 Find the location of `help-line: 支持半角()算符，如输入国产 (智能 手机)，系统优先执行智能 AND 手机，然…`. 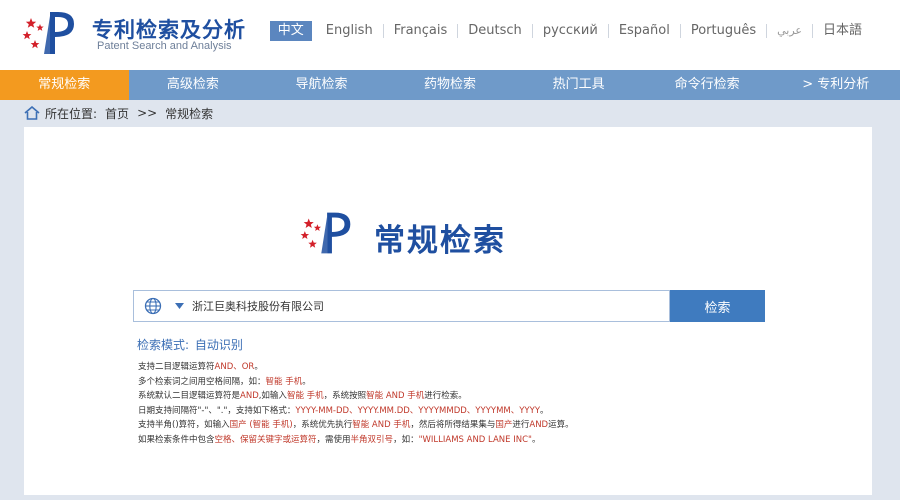

help-line: 支持半角()算符，如输入国产 (智能 手机)，系统优先执行智能 AND 手机，然… is located at coordinates (356, 425).